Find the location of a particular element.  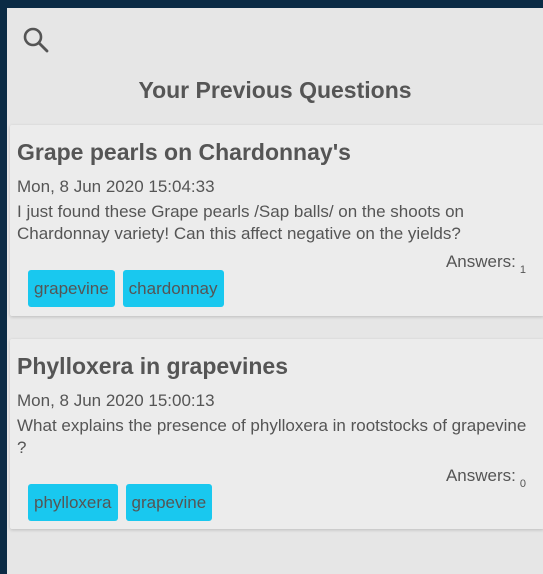

question-title: Phylloxera in grapevines is located at coordinates (153, 366).